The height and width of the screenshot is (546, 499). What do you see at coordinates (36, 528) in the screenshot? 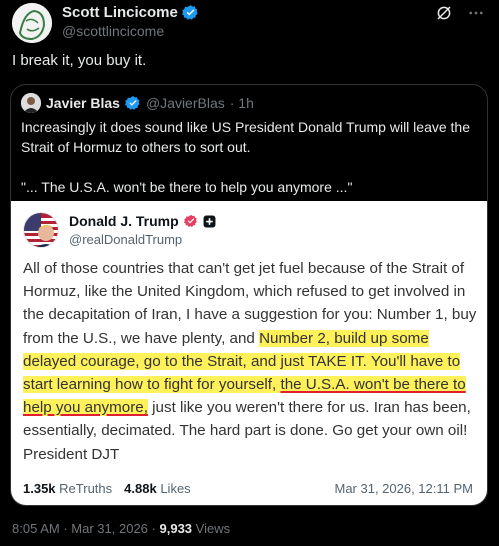
I see `tweet-time: 8:05 AM` at bounding box center [36, 528].